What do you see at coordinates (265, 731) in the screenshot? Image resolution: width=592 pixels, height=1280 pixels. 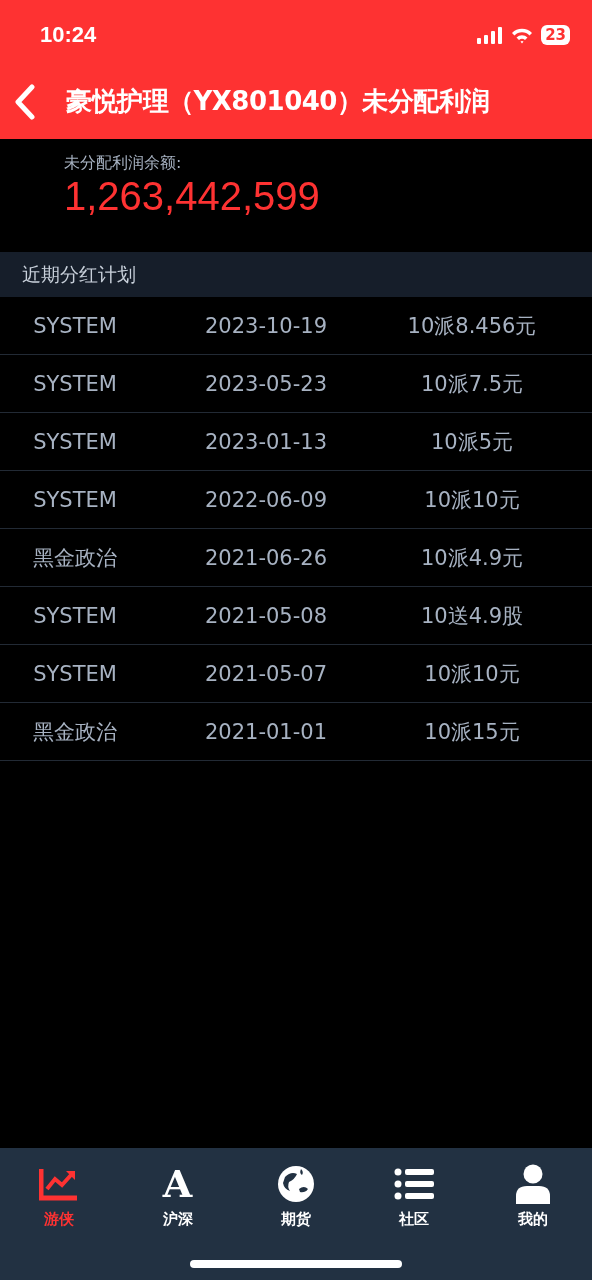 I see `date-cell-text: 2021-01-01` at bounding box center [265, 731].